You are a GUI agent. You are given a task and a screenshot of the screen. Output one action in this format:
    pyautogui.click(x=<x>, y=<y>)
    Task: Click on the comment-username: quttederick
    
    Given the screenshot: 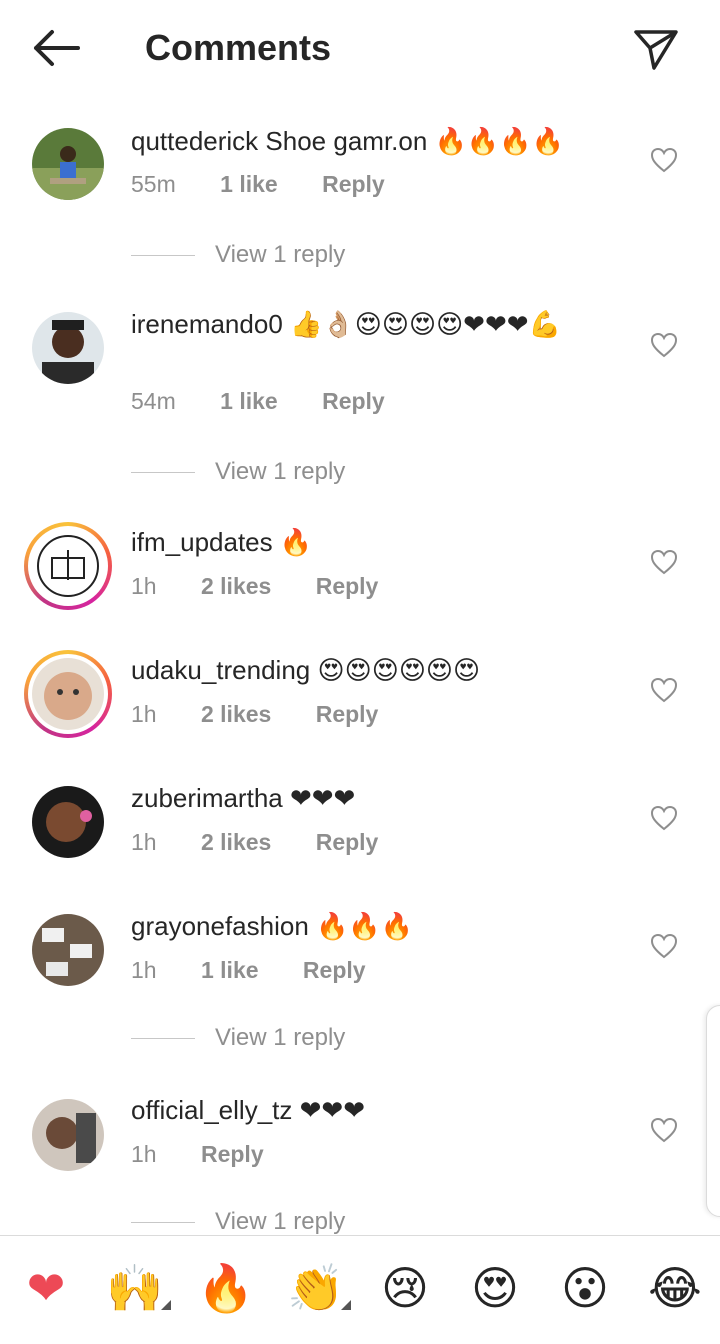 What is the action you would take?
    pyautogui.click(x=194, y=141)
    